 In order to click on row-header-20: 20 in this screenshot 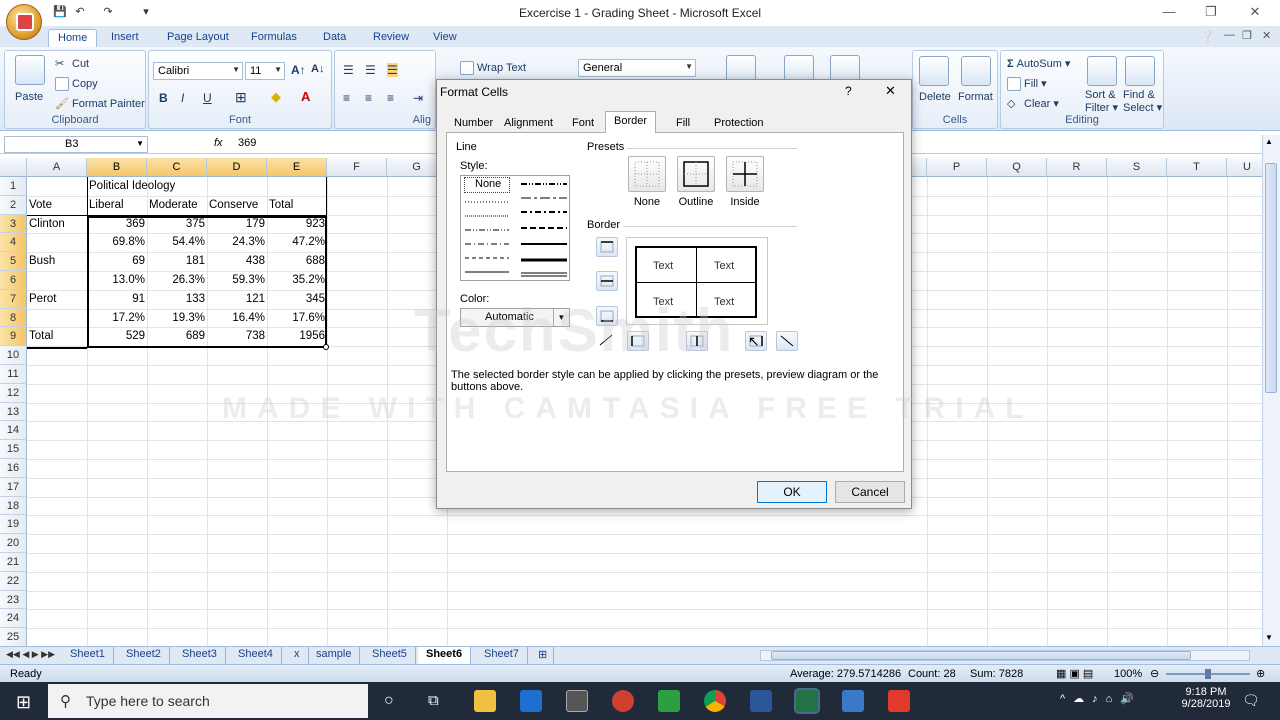, I will do `click(13, 543)`.